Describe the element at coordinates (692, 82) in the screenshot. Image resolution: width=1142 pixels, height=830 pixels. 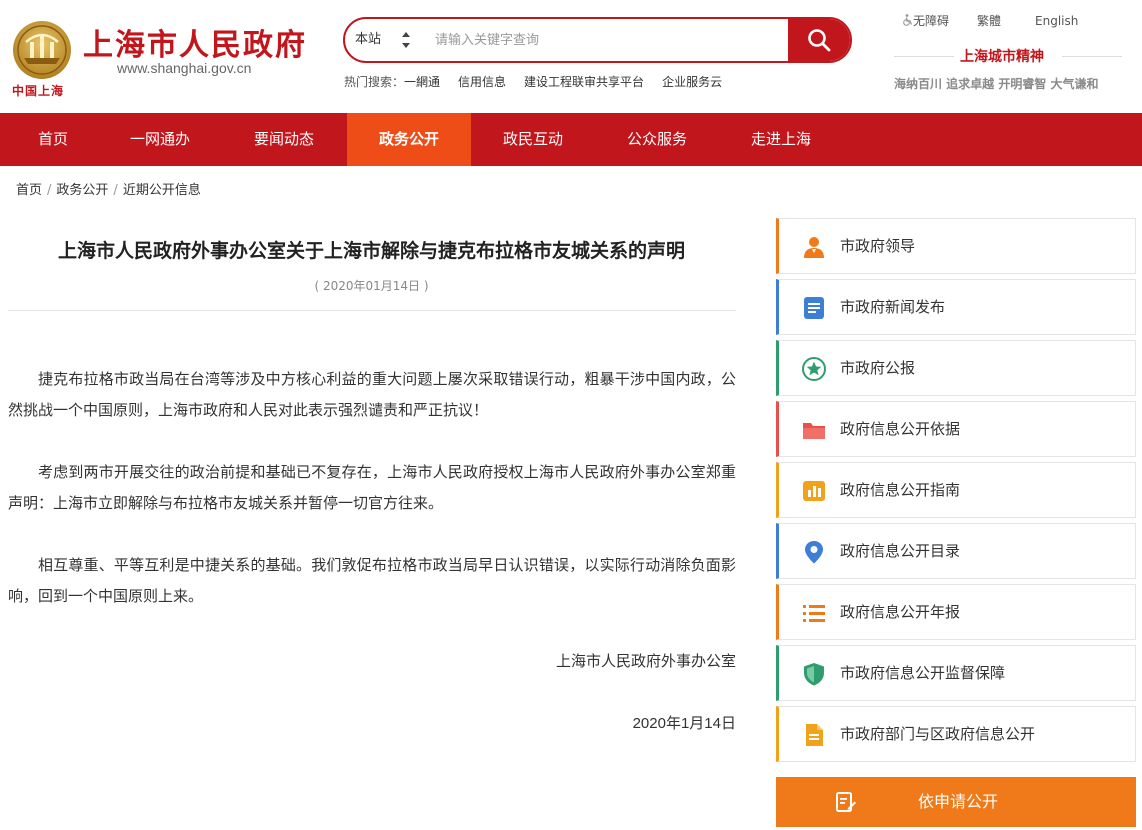
I see `hot-link: 企业服务云` at that location.